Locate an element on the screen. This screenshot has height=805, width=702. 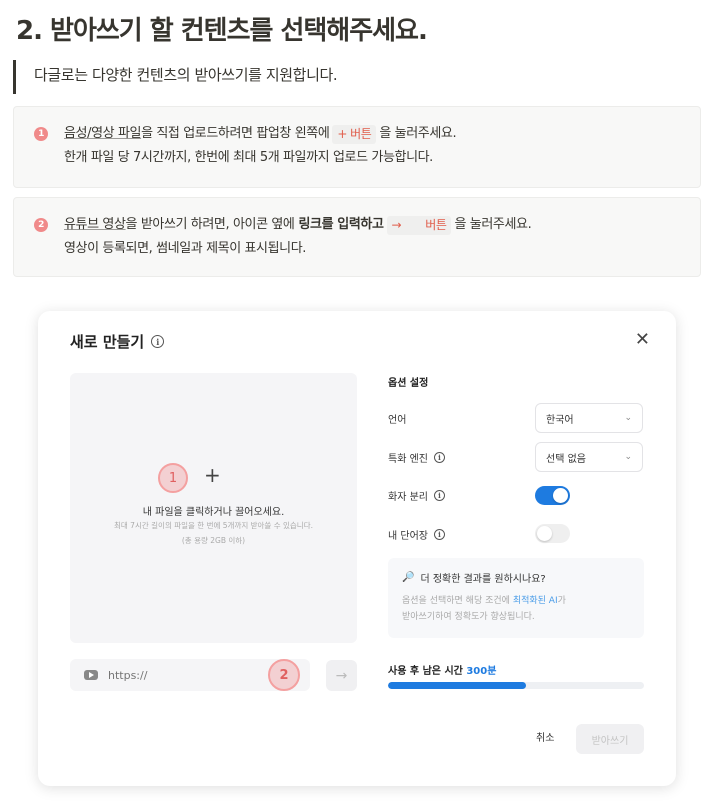
step-marker-1: 1 is located at coordinates (173, 478).